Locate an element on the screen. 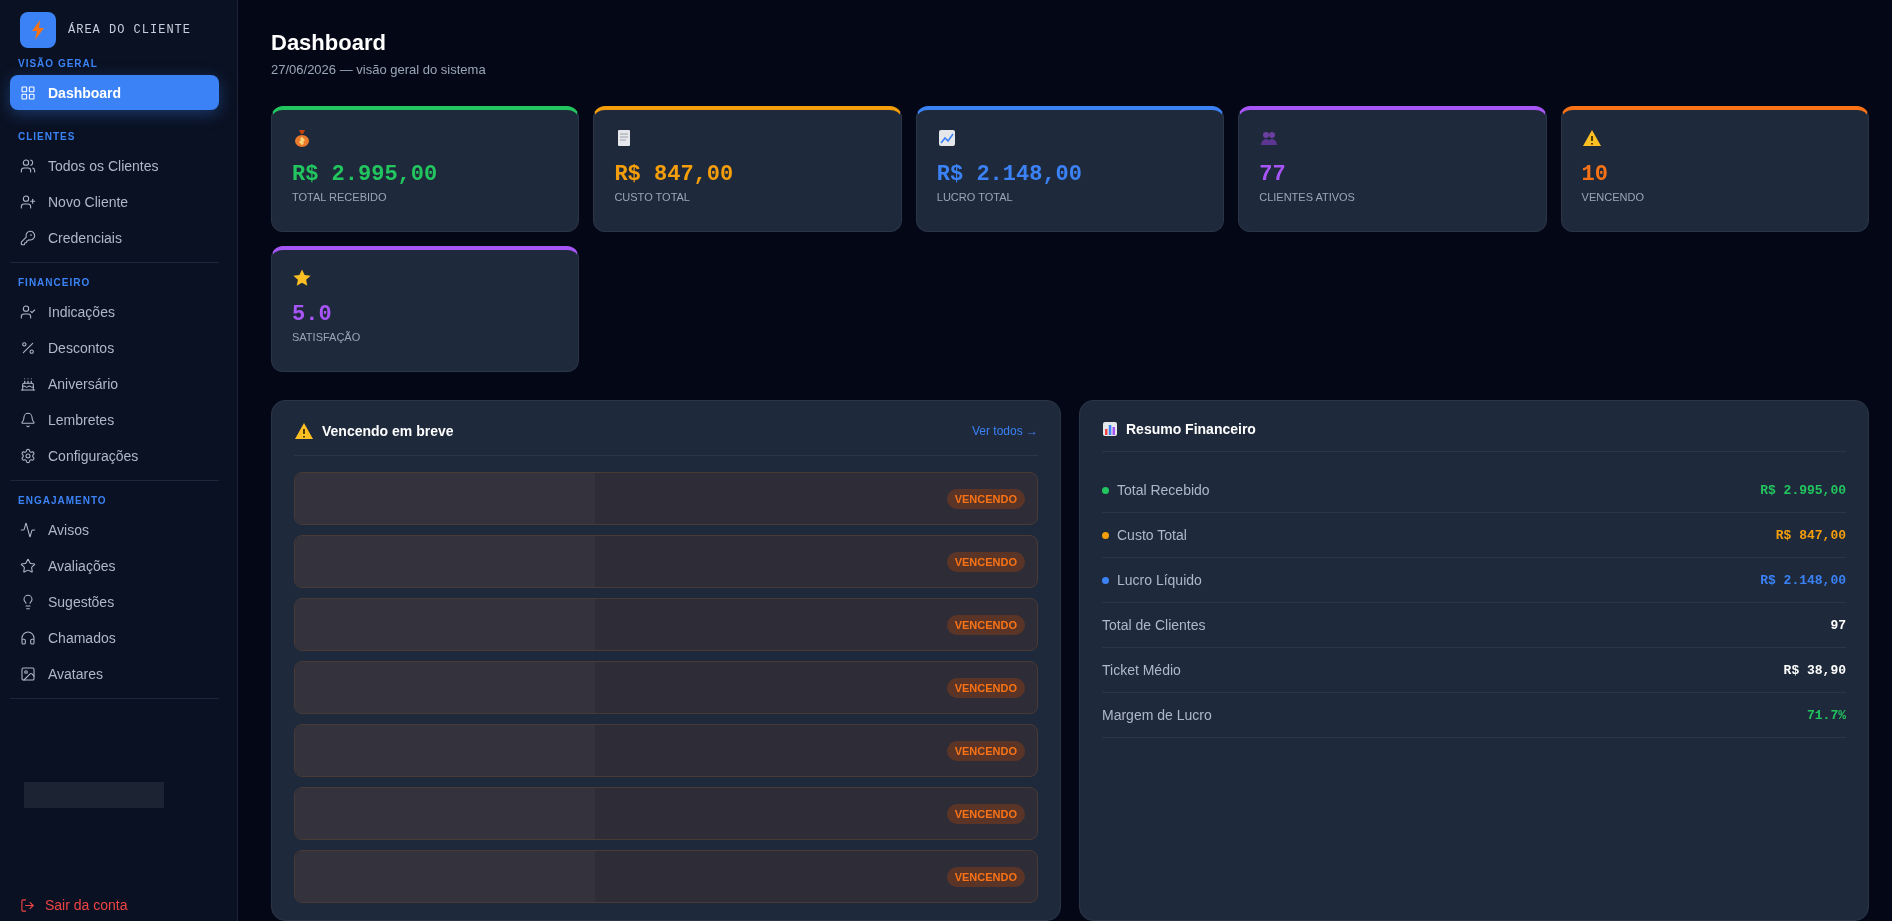 This screenshot has width=1892, height=921. nav-item: Todos os Clientes is located at coordinates (114, 165).